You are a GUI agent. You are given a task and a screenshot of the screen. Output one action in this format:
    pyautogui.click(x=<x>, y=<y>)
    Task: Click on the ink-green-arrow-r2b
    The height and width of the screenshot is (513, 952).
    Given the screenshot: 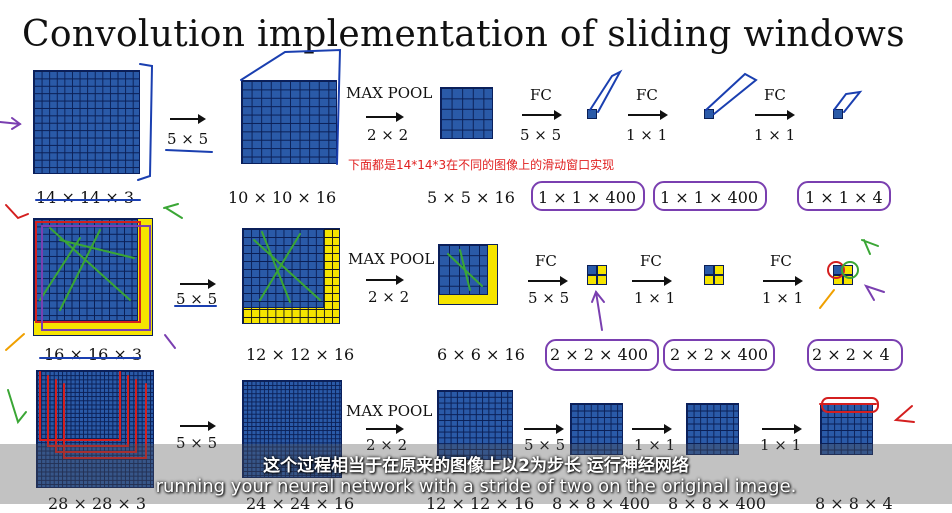 What is the action you would take?
    pyautogui.click(x=870, y=247)
    